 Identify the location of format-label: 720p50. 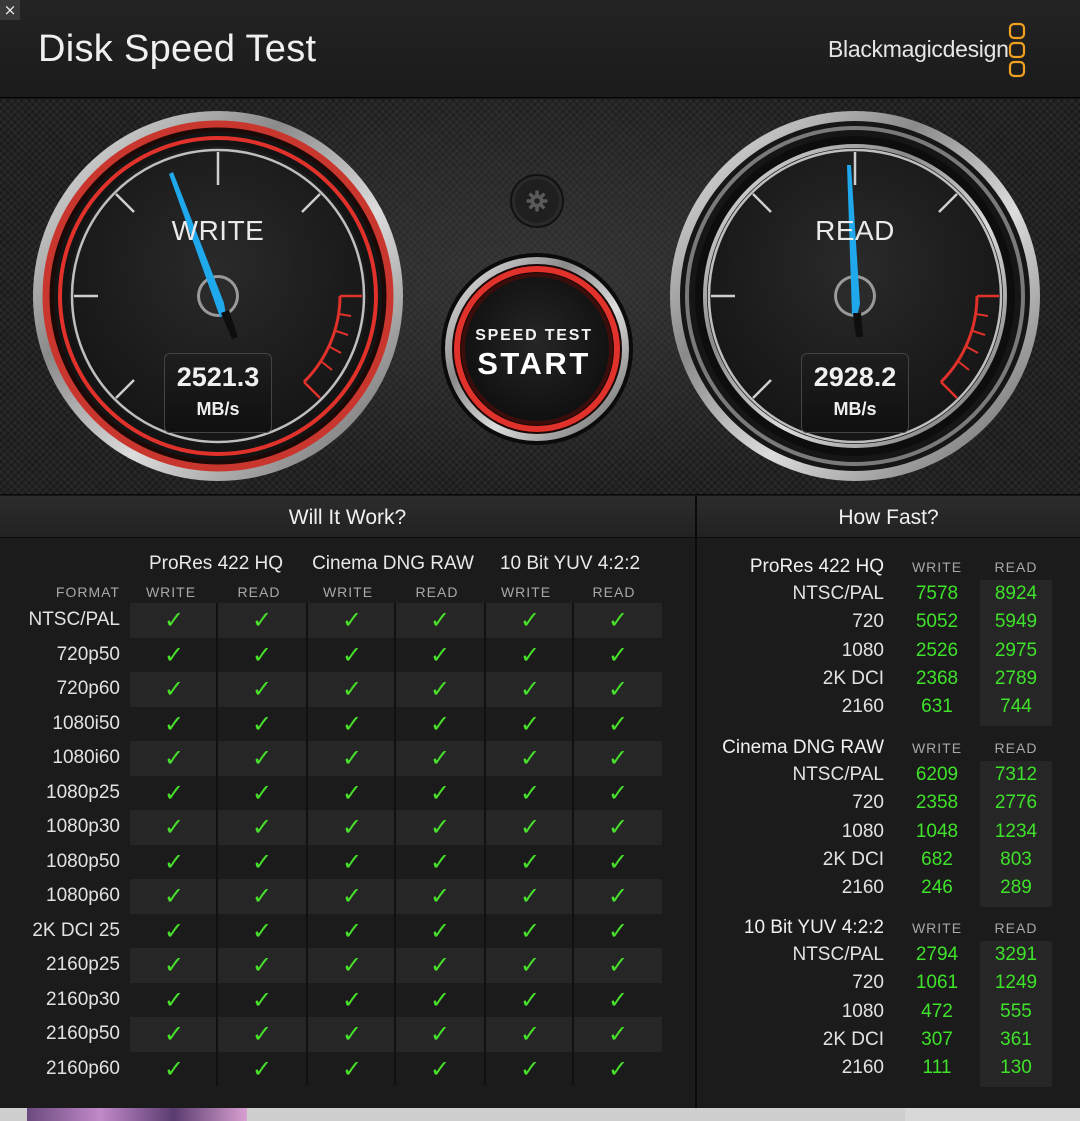
(88, 654).